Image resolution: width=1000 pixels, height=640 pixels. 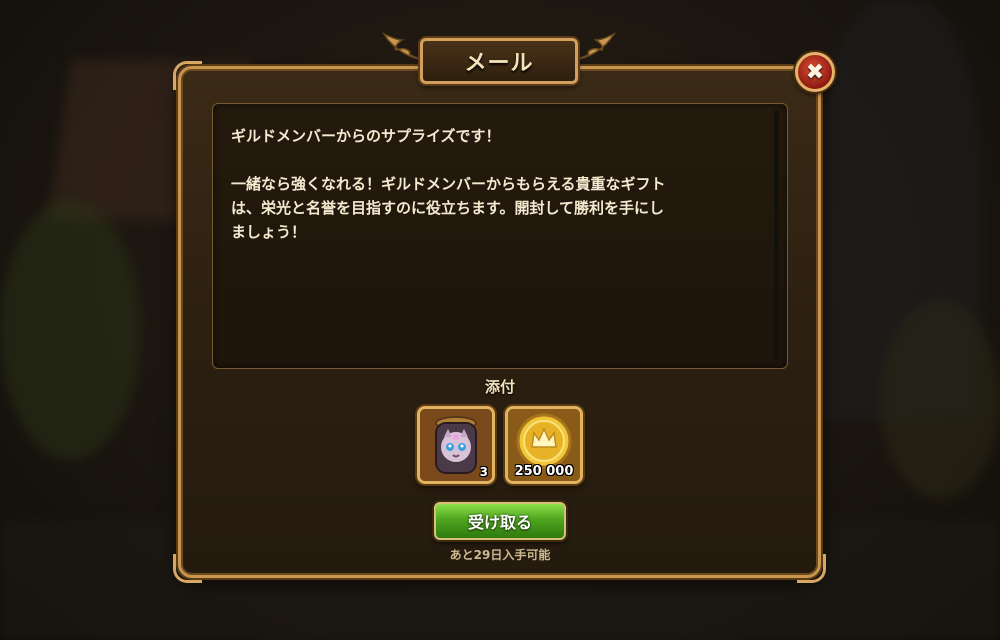 What do you see at coordinates (500, 555) in the screenshot?
I see `expiry-text: あと29日入手可能` at bounding box center [500, 555].